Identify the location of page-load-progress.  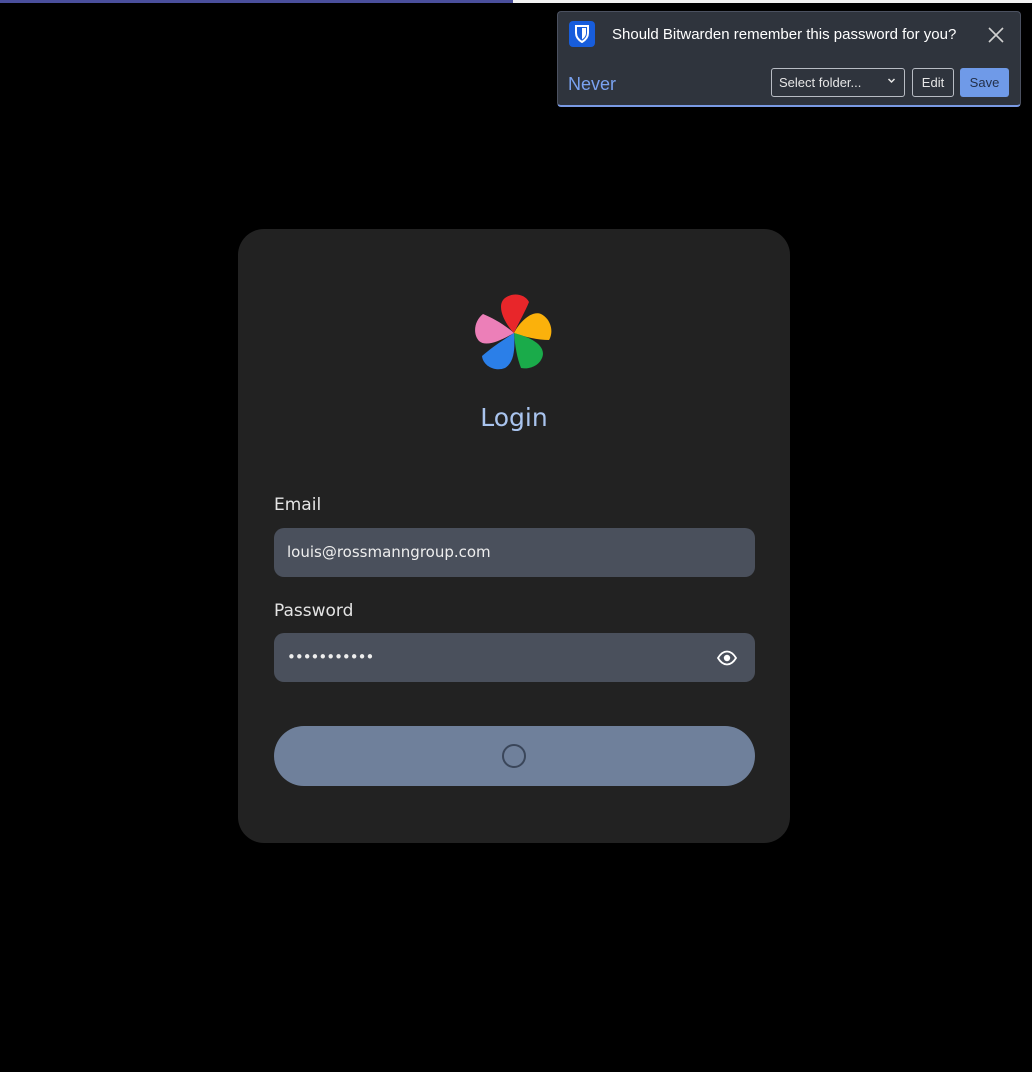
(516, 1).